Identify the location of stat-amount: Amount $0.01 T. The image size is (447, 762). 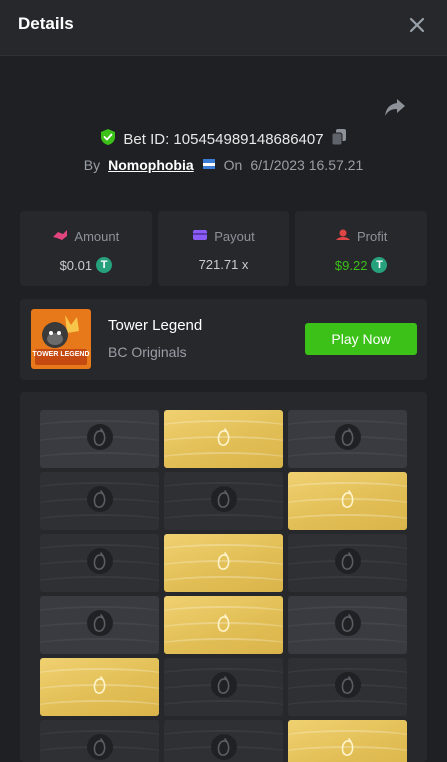
(86, 248).